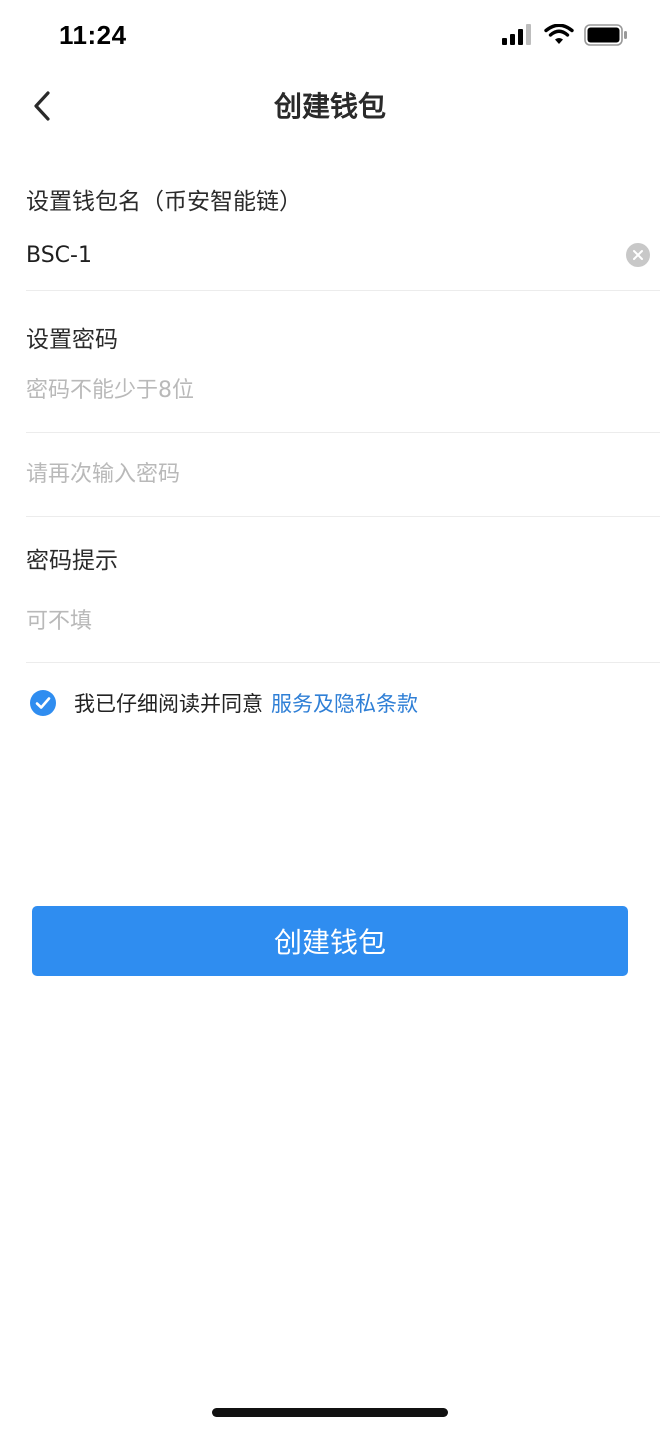  What do you see at coordinates (605, 35) in the screenshot?
I see `battery-icon` at bounding box center [605, 35].